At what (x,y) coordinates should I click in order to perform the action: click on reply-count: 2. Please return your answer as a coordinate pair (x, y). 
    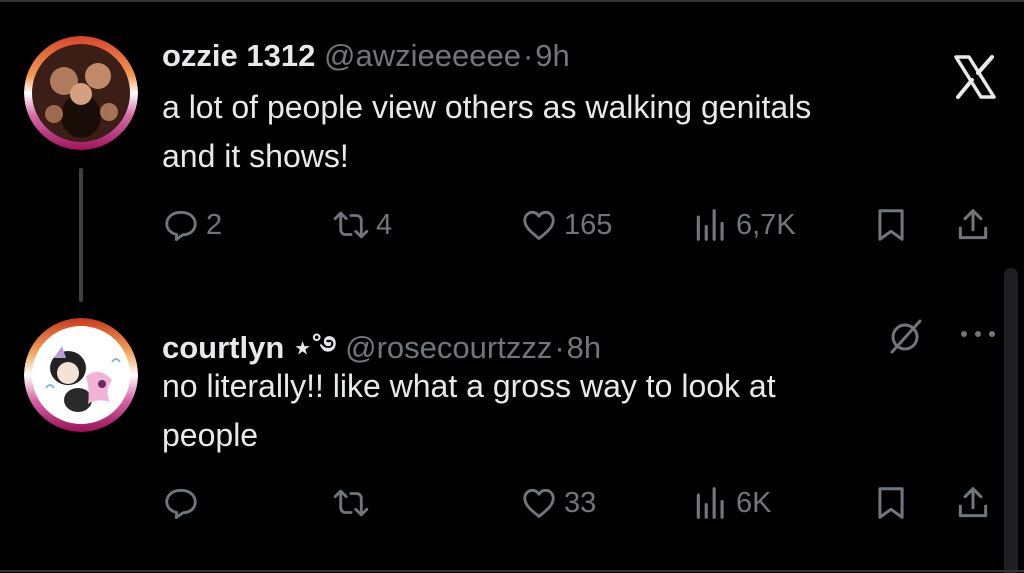
    Looking at the image, I should click on (214, 224).